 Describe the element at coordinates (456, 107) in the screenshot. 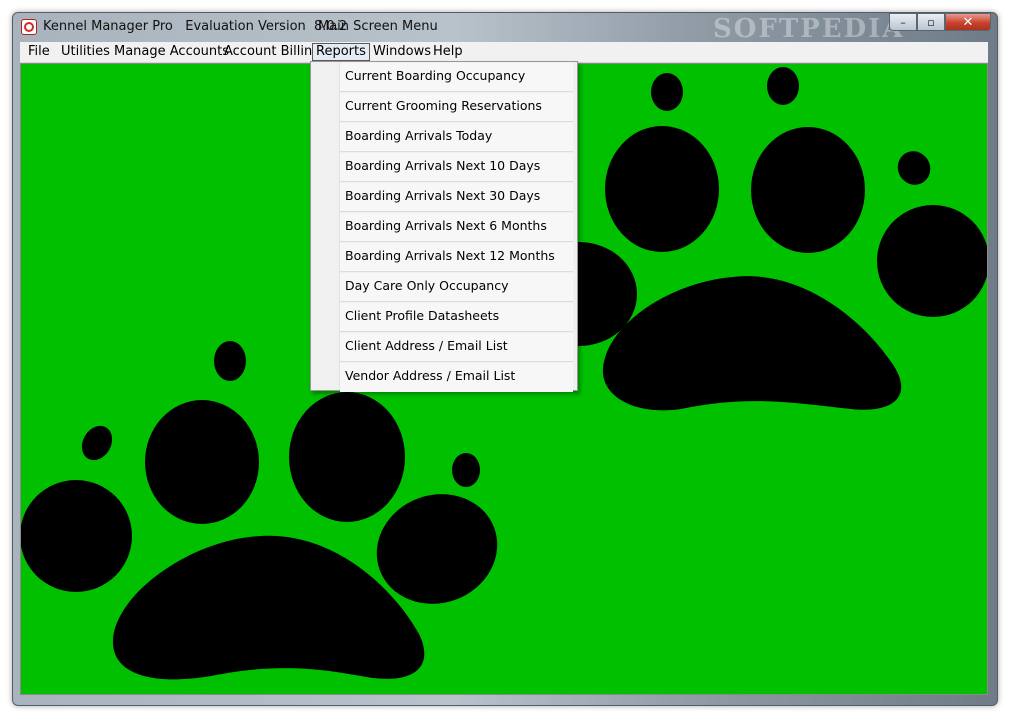

I see `menu-item-current-grooming-reservations: Current Grooming Reservations` at that location.